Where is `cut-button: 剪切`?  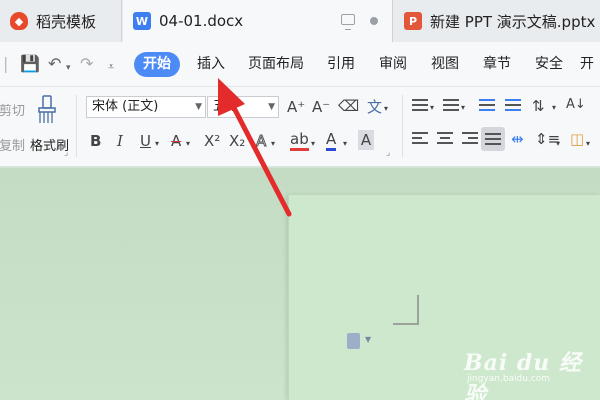
cut-button: 剪切 is located at coordinates (12, 109).